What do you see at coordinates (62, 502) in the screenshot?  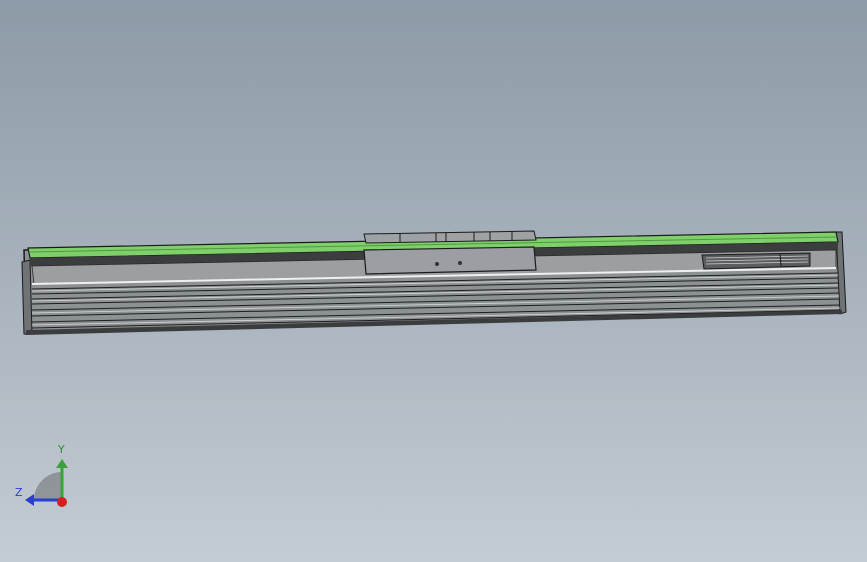 I see `triad-x-origin-icon` at bounding box center [62, 502].